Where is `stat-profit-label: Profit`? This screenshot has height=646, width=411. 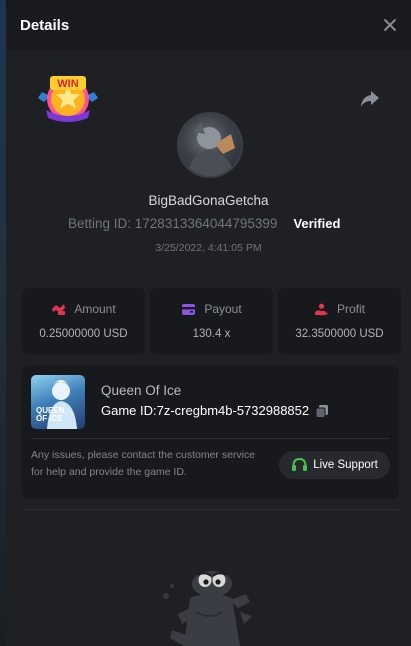
stat-profit-label: Profit is located at coordinates (350, 309).